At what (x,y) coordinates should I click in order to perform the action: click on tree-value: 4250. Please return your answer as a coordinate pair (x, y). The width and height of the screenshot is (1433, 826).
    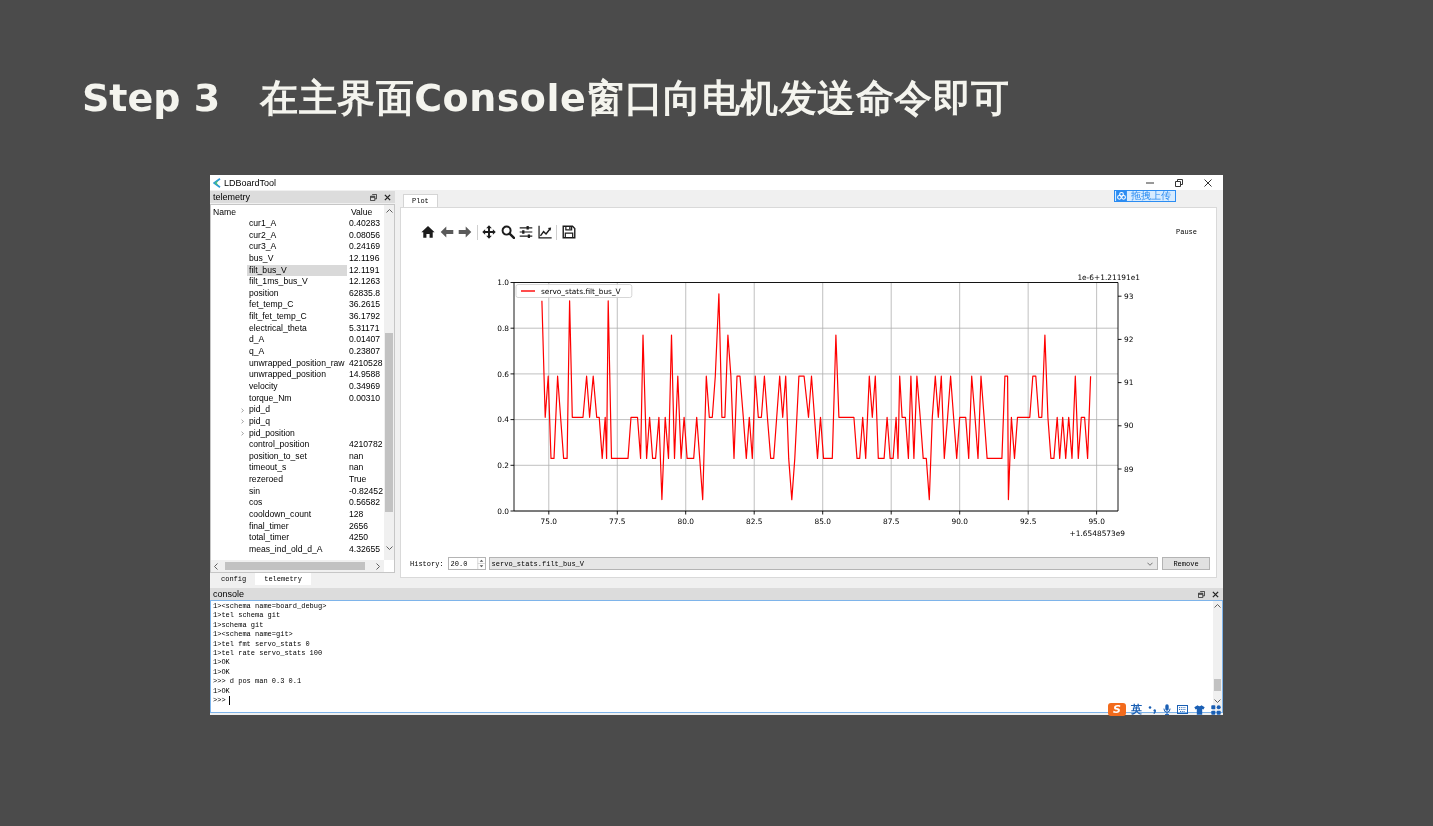
    Looking at the image, I should click on (358, 538).